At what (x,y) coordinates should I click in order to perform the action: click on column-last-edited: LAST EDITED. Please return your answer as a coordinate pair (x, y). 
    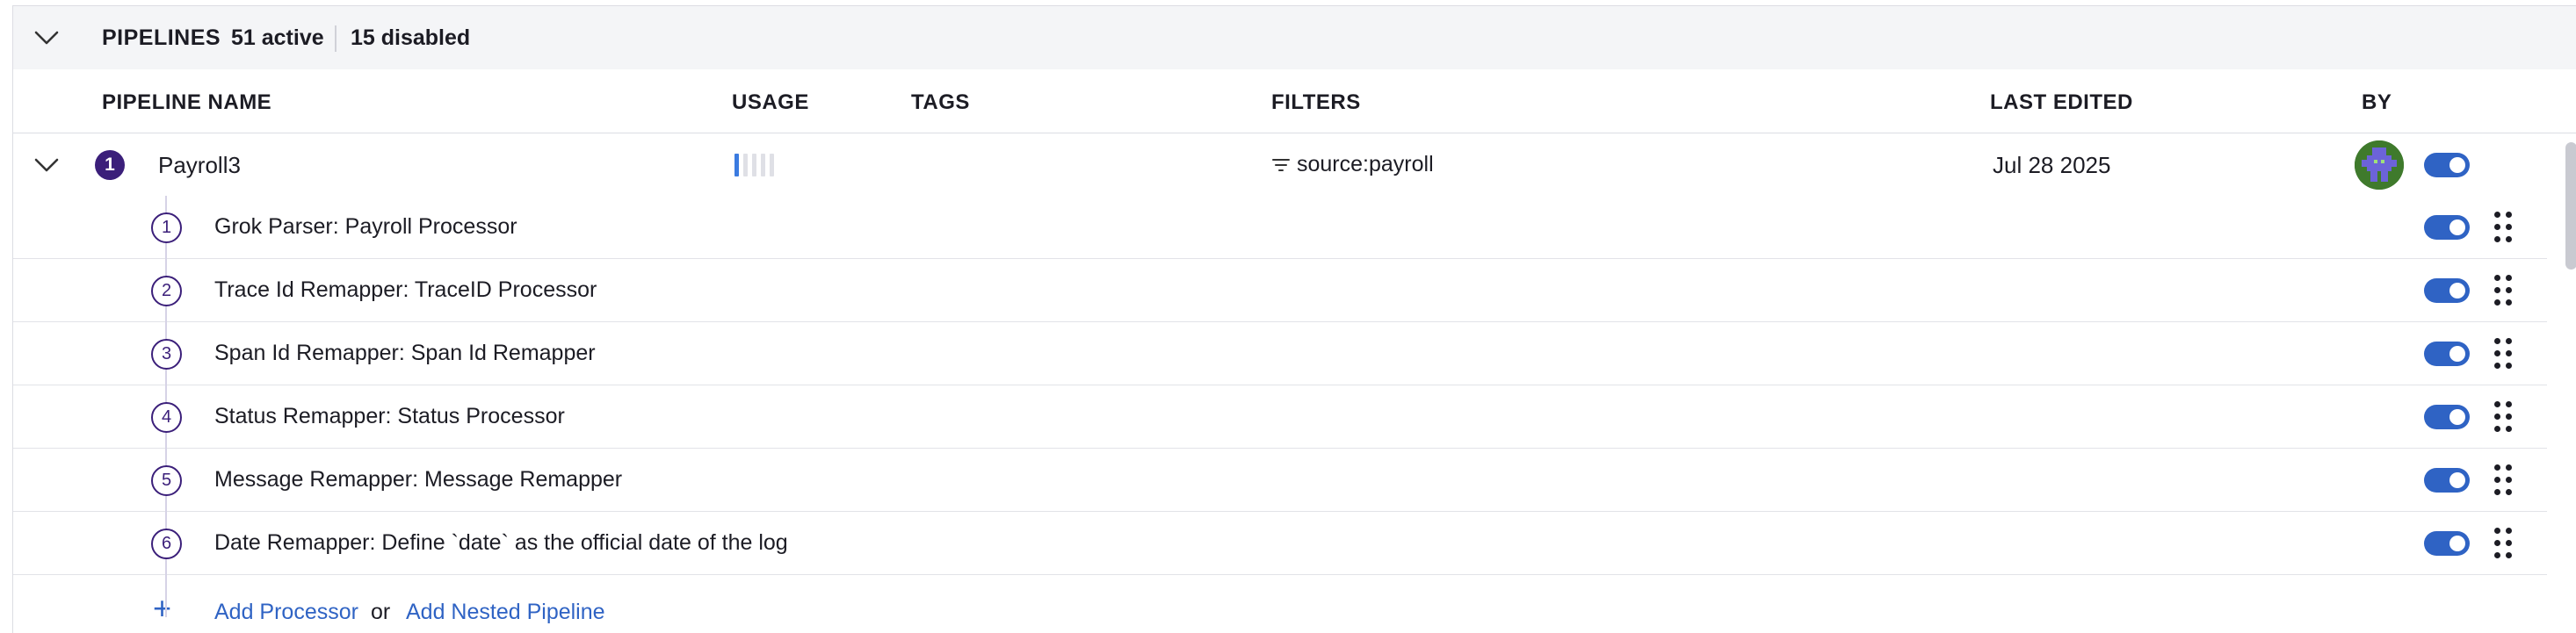
    Looking at the image, I should click on (2061, 102).